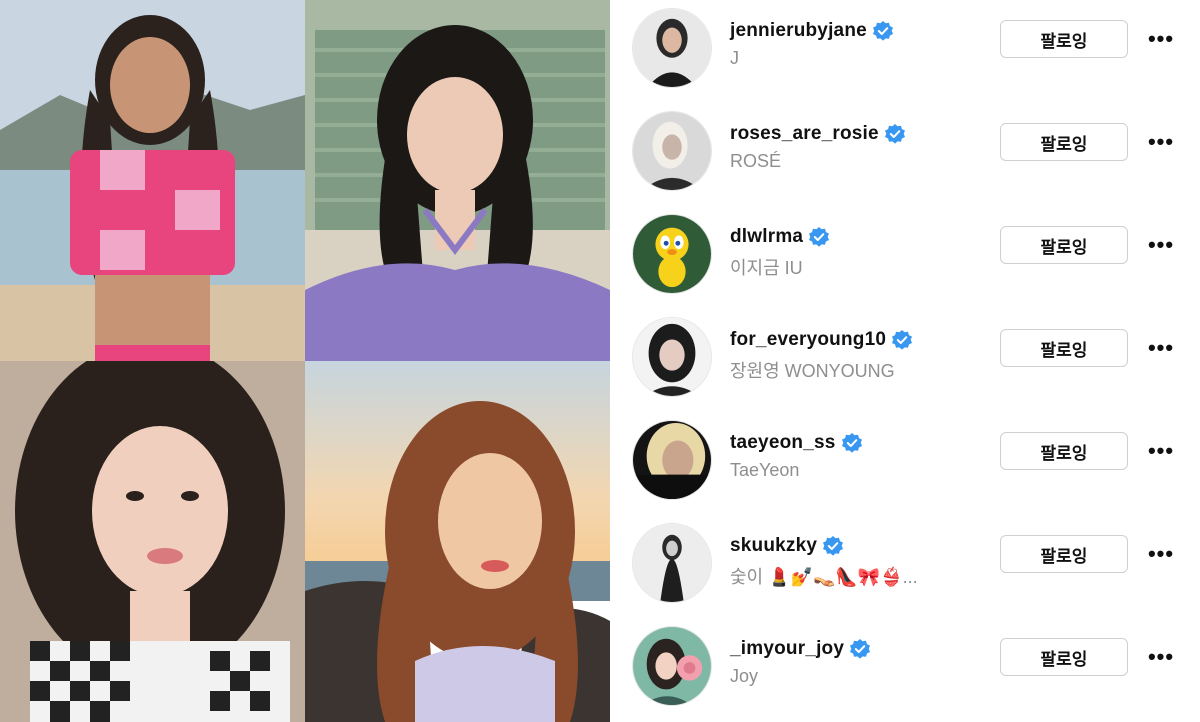  I want to click on display-name: 이지금 IU, so click(766, 268).